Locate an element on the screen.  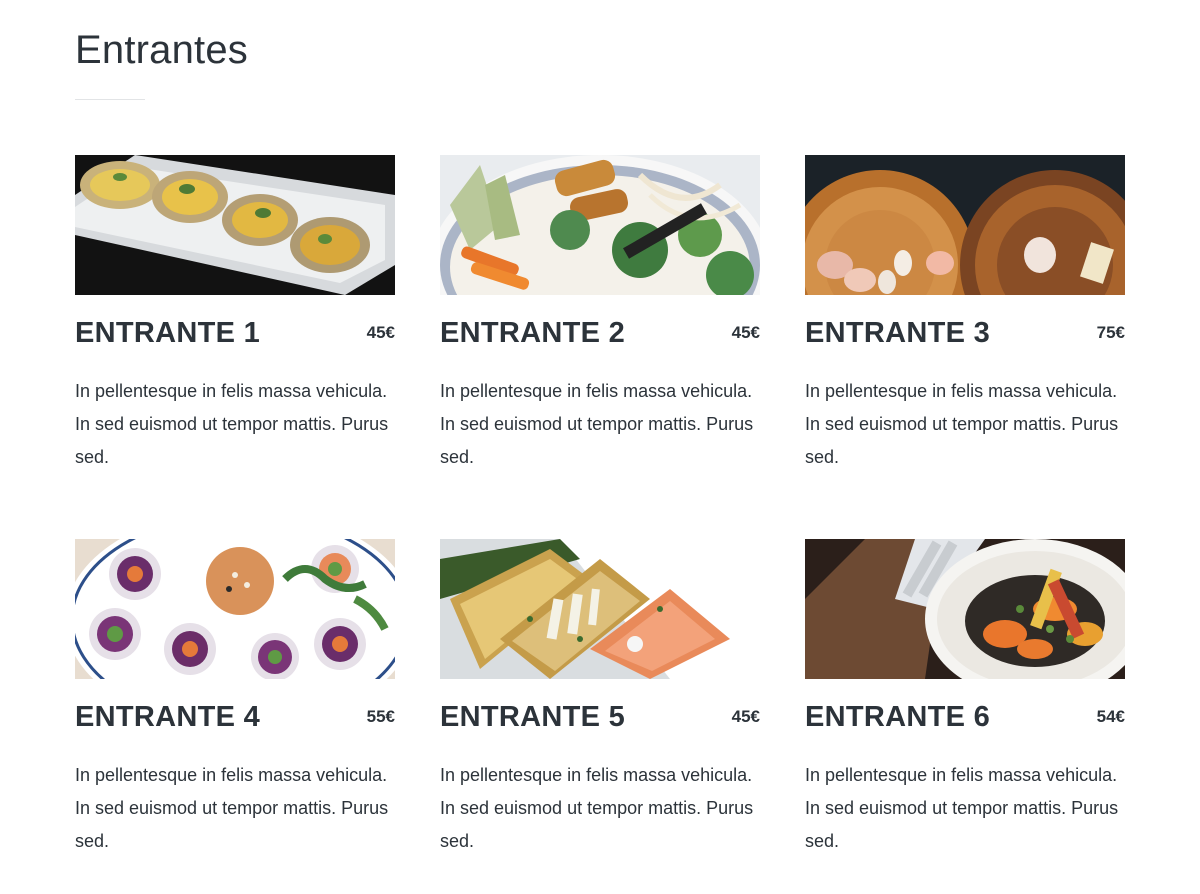
item-title: ENTRANTE 3 is located at coordinates (898, 333).